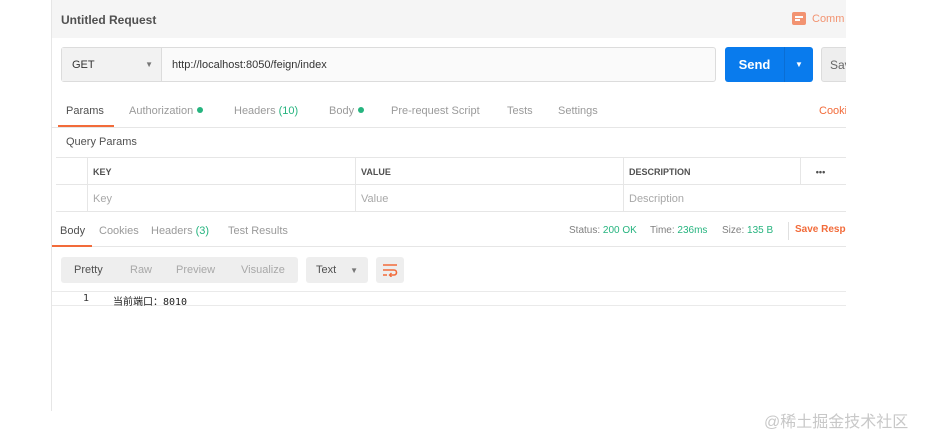 This screenshot has height=444, width=943. I want to click on tab-response-headers: Headers (3), so click(180, 231).